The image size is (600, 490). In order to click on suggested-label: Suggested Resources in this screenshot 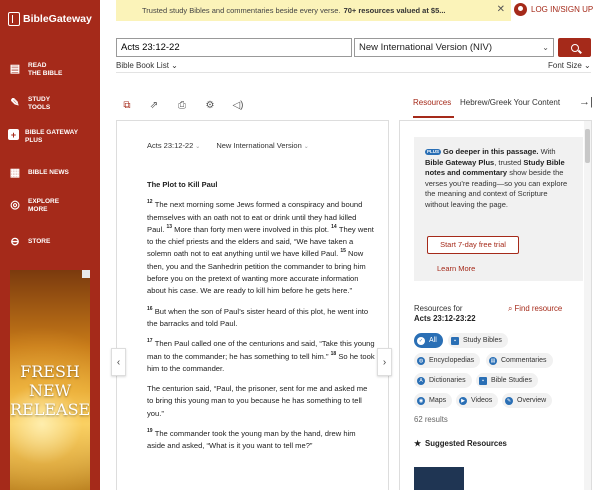, I will do `click(466, 443)`.